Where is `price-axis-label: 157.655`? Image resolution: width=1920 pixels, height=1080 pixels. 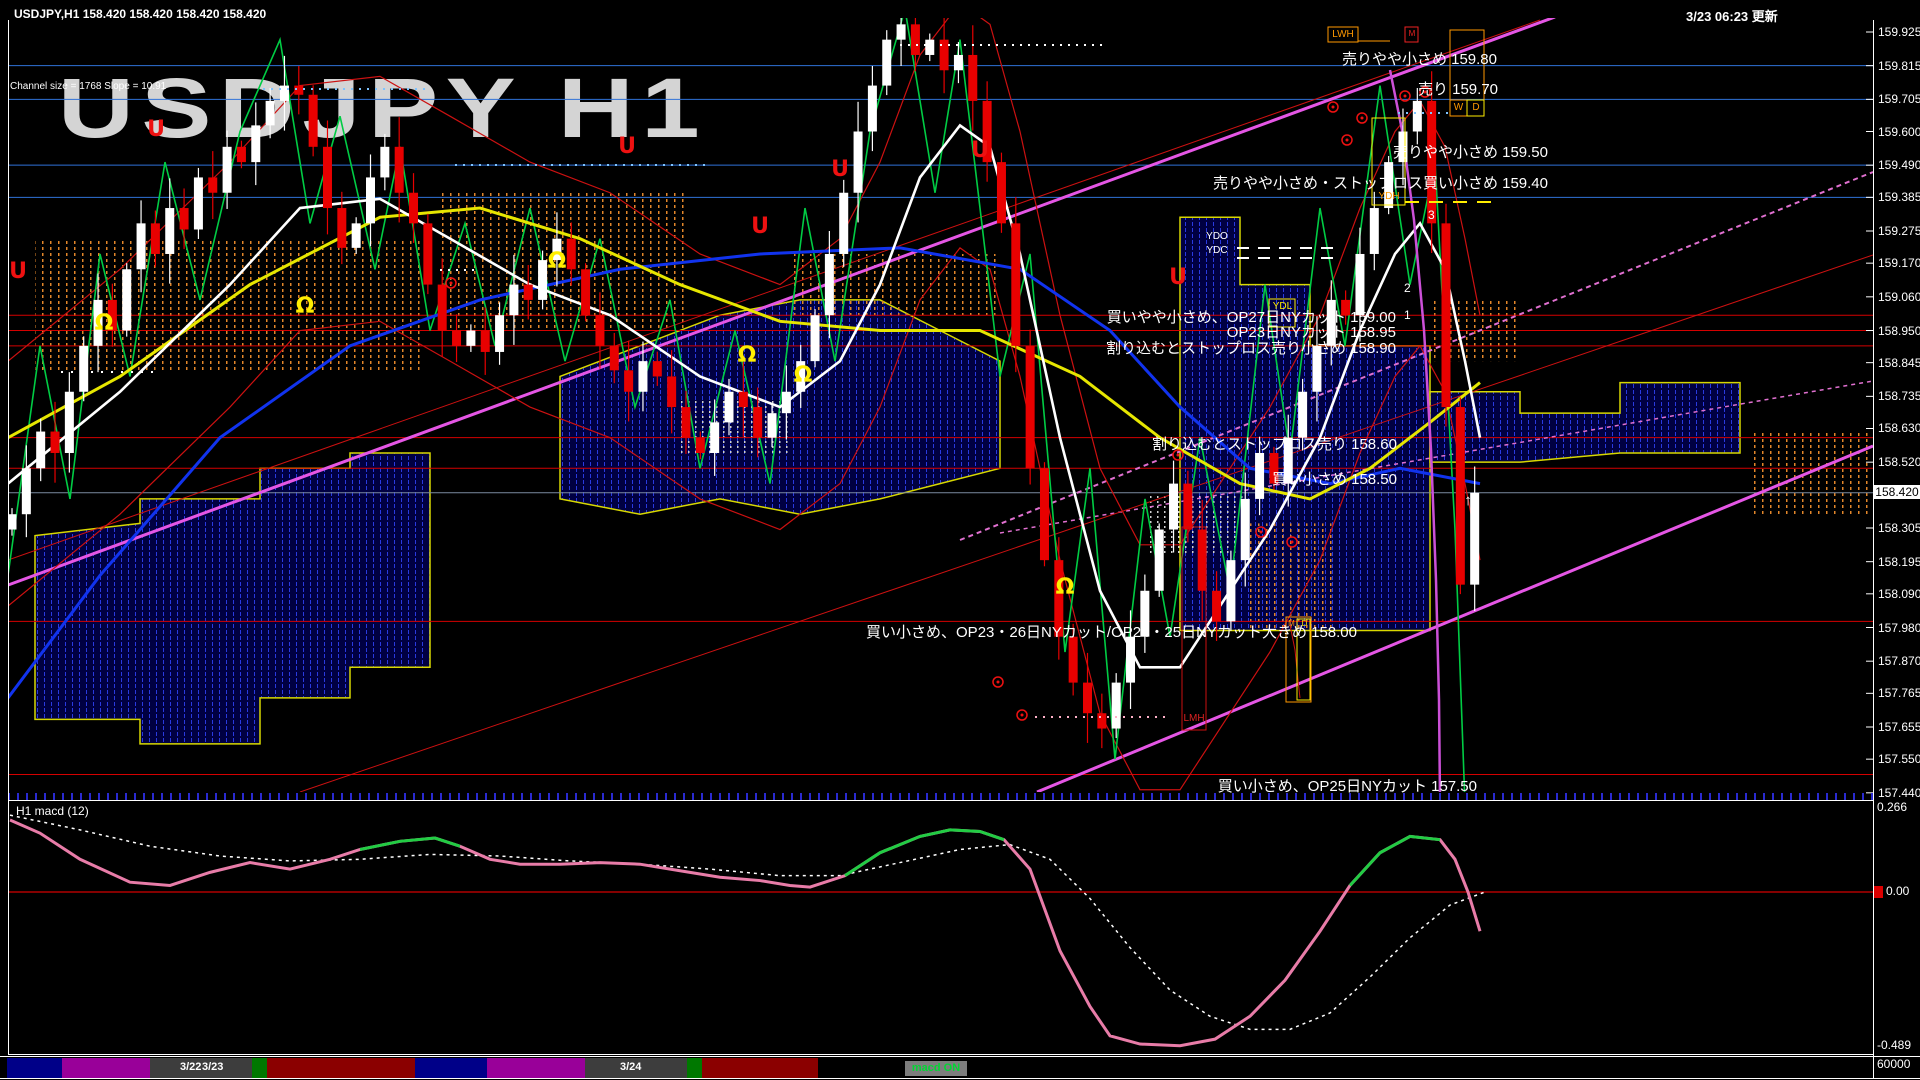 price-axis-label: 157.655 is located at coordinates (1899, 727).